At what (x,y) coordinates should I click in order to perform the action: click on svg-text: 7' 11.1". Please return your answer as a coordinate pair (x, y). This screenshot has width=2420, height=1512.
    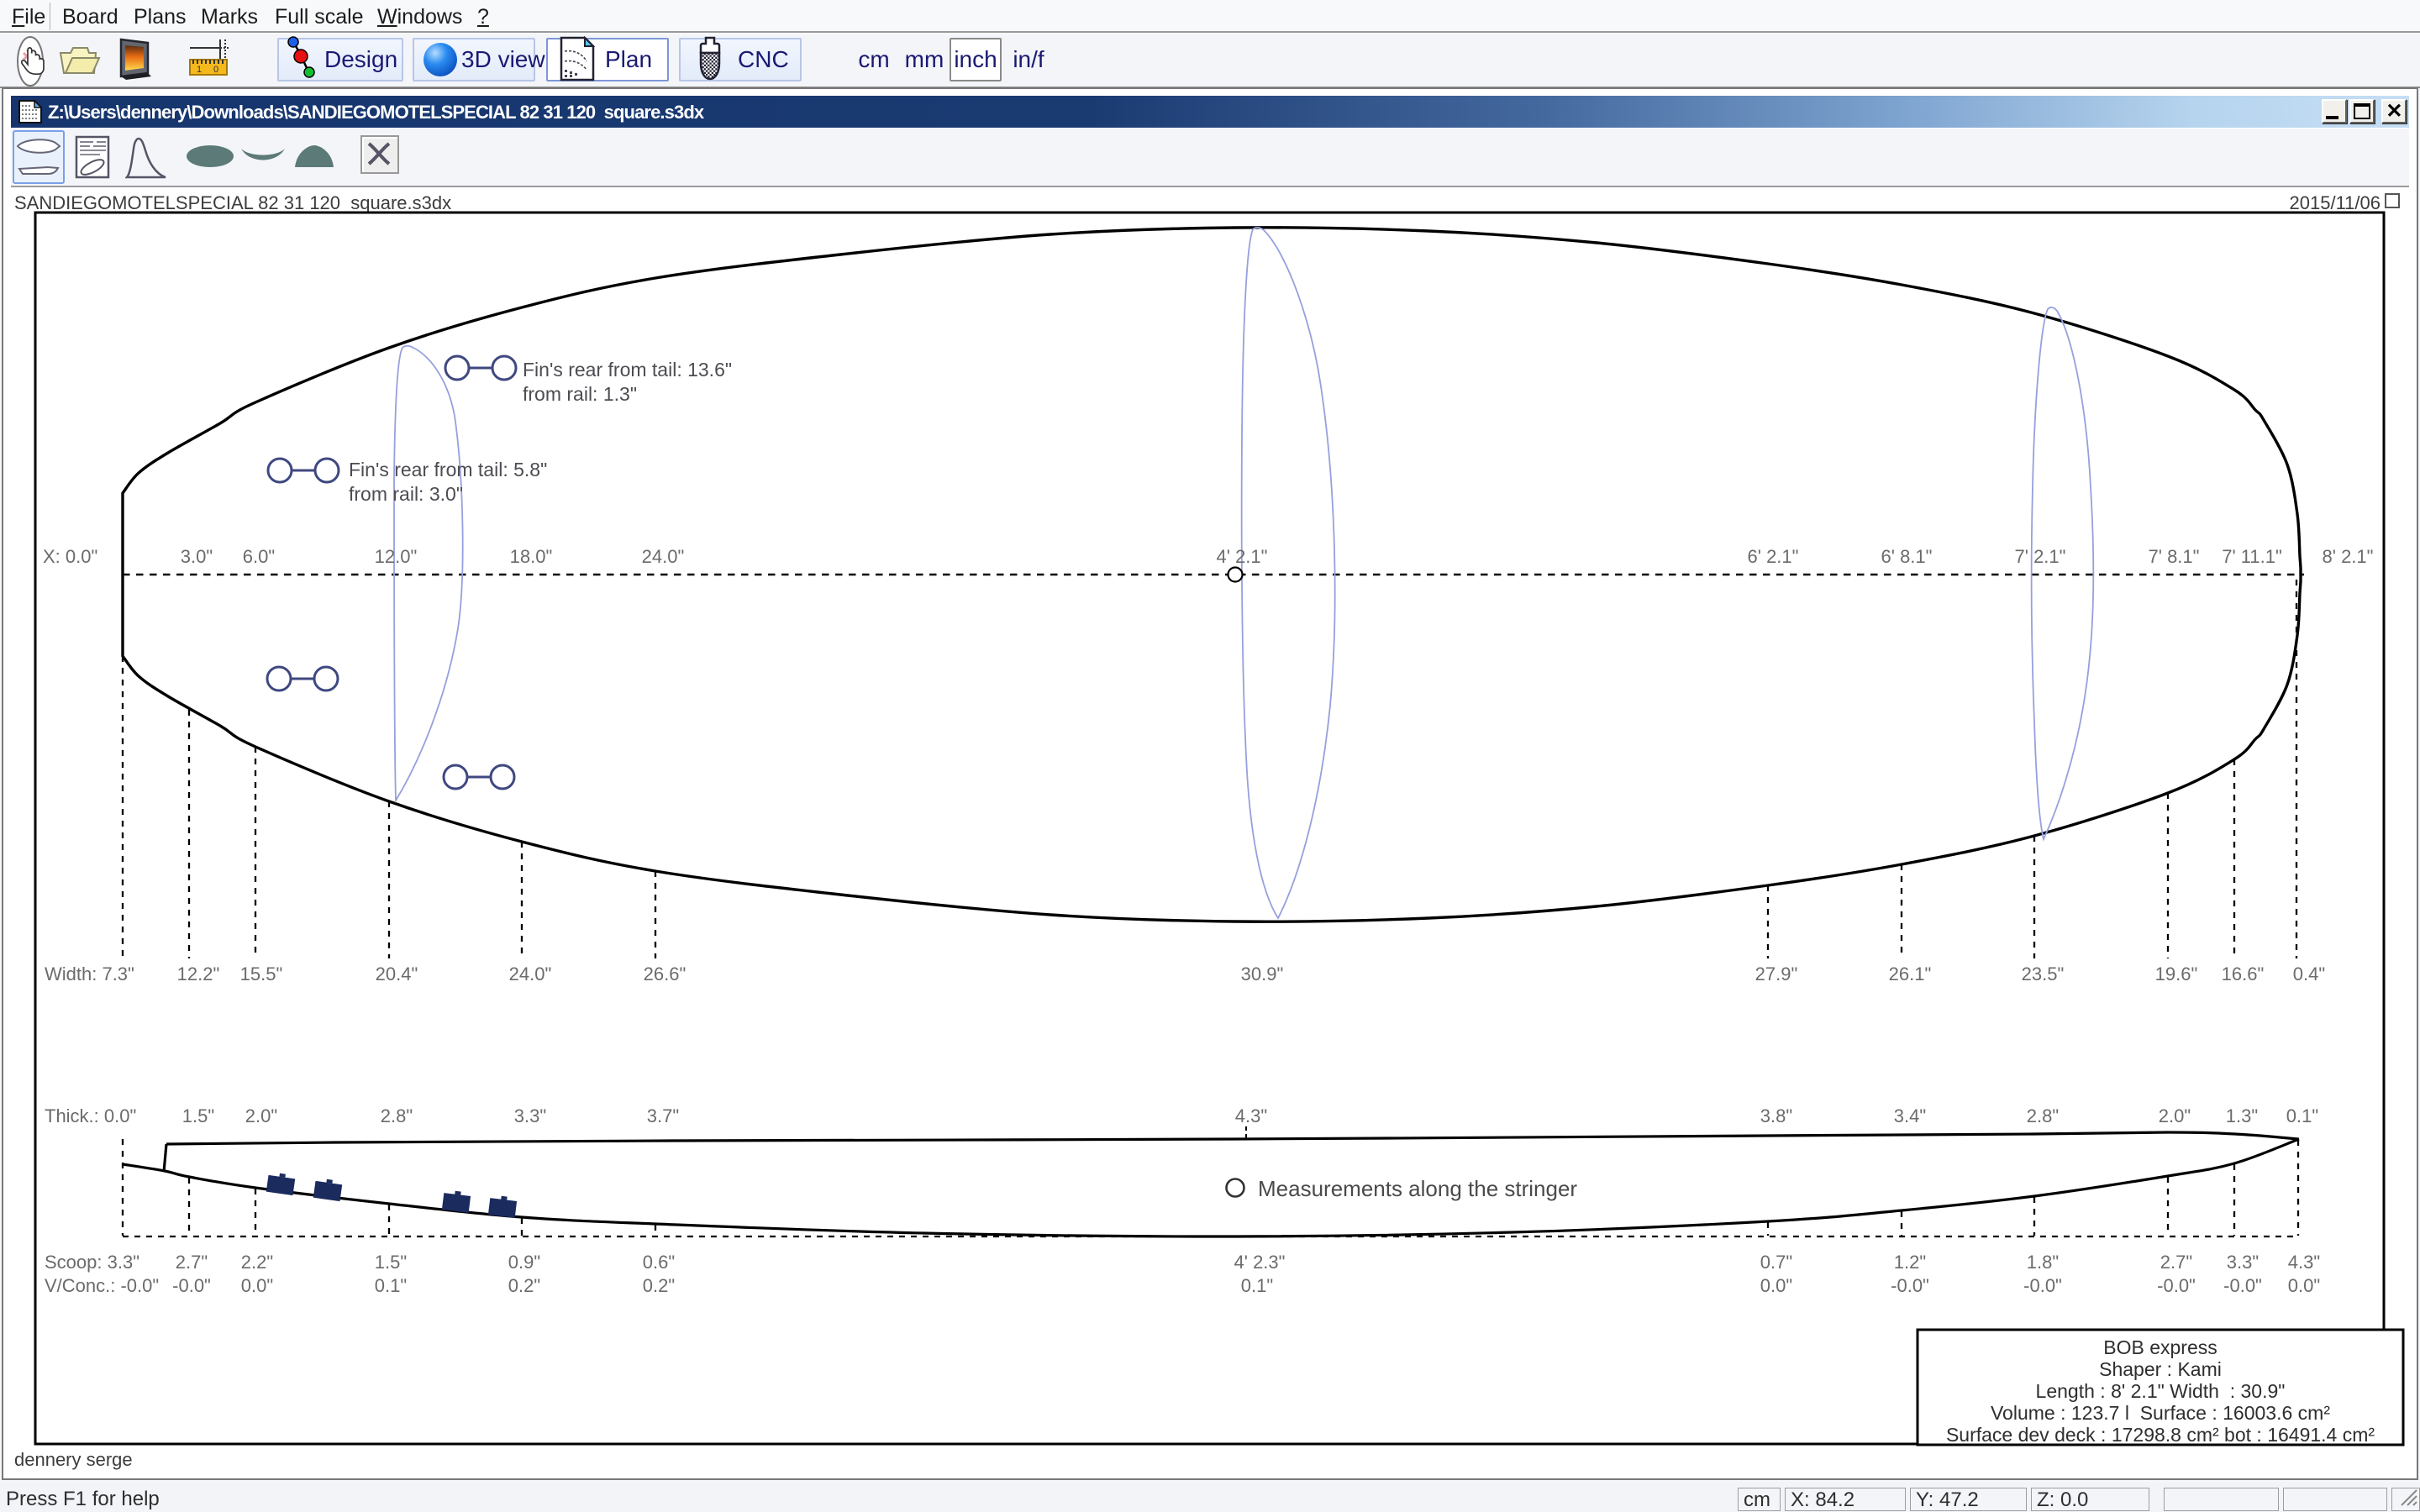
    Looking at the image, I should click on (2252, 556).